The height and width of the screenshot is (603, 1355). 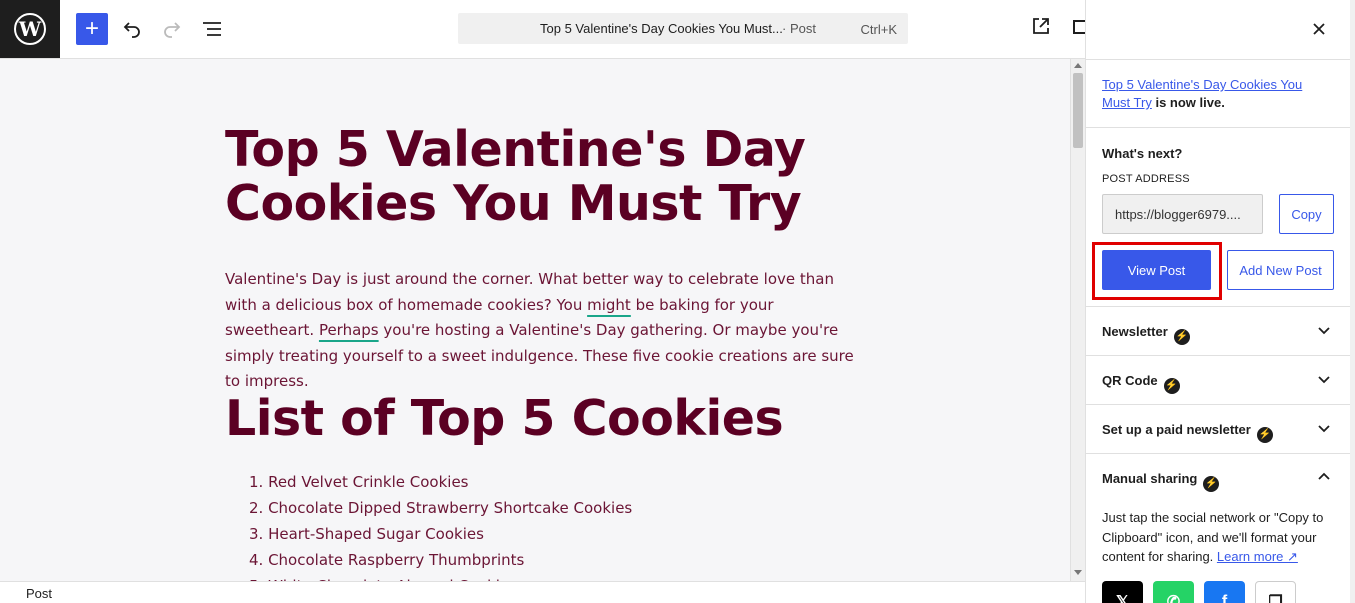 What do you see at coordinates (542, 592) in the screenshot?
I see `block-breadcrumb-bar: Post` at bounding box center [542, 592].